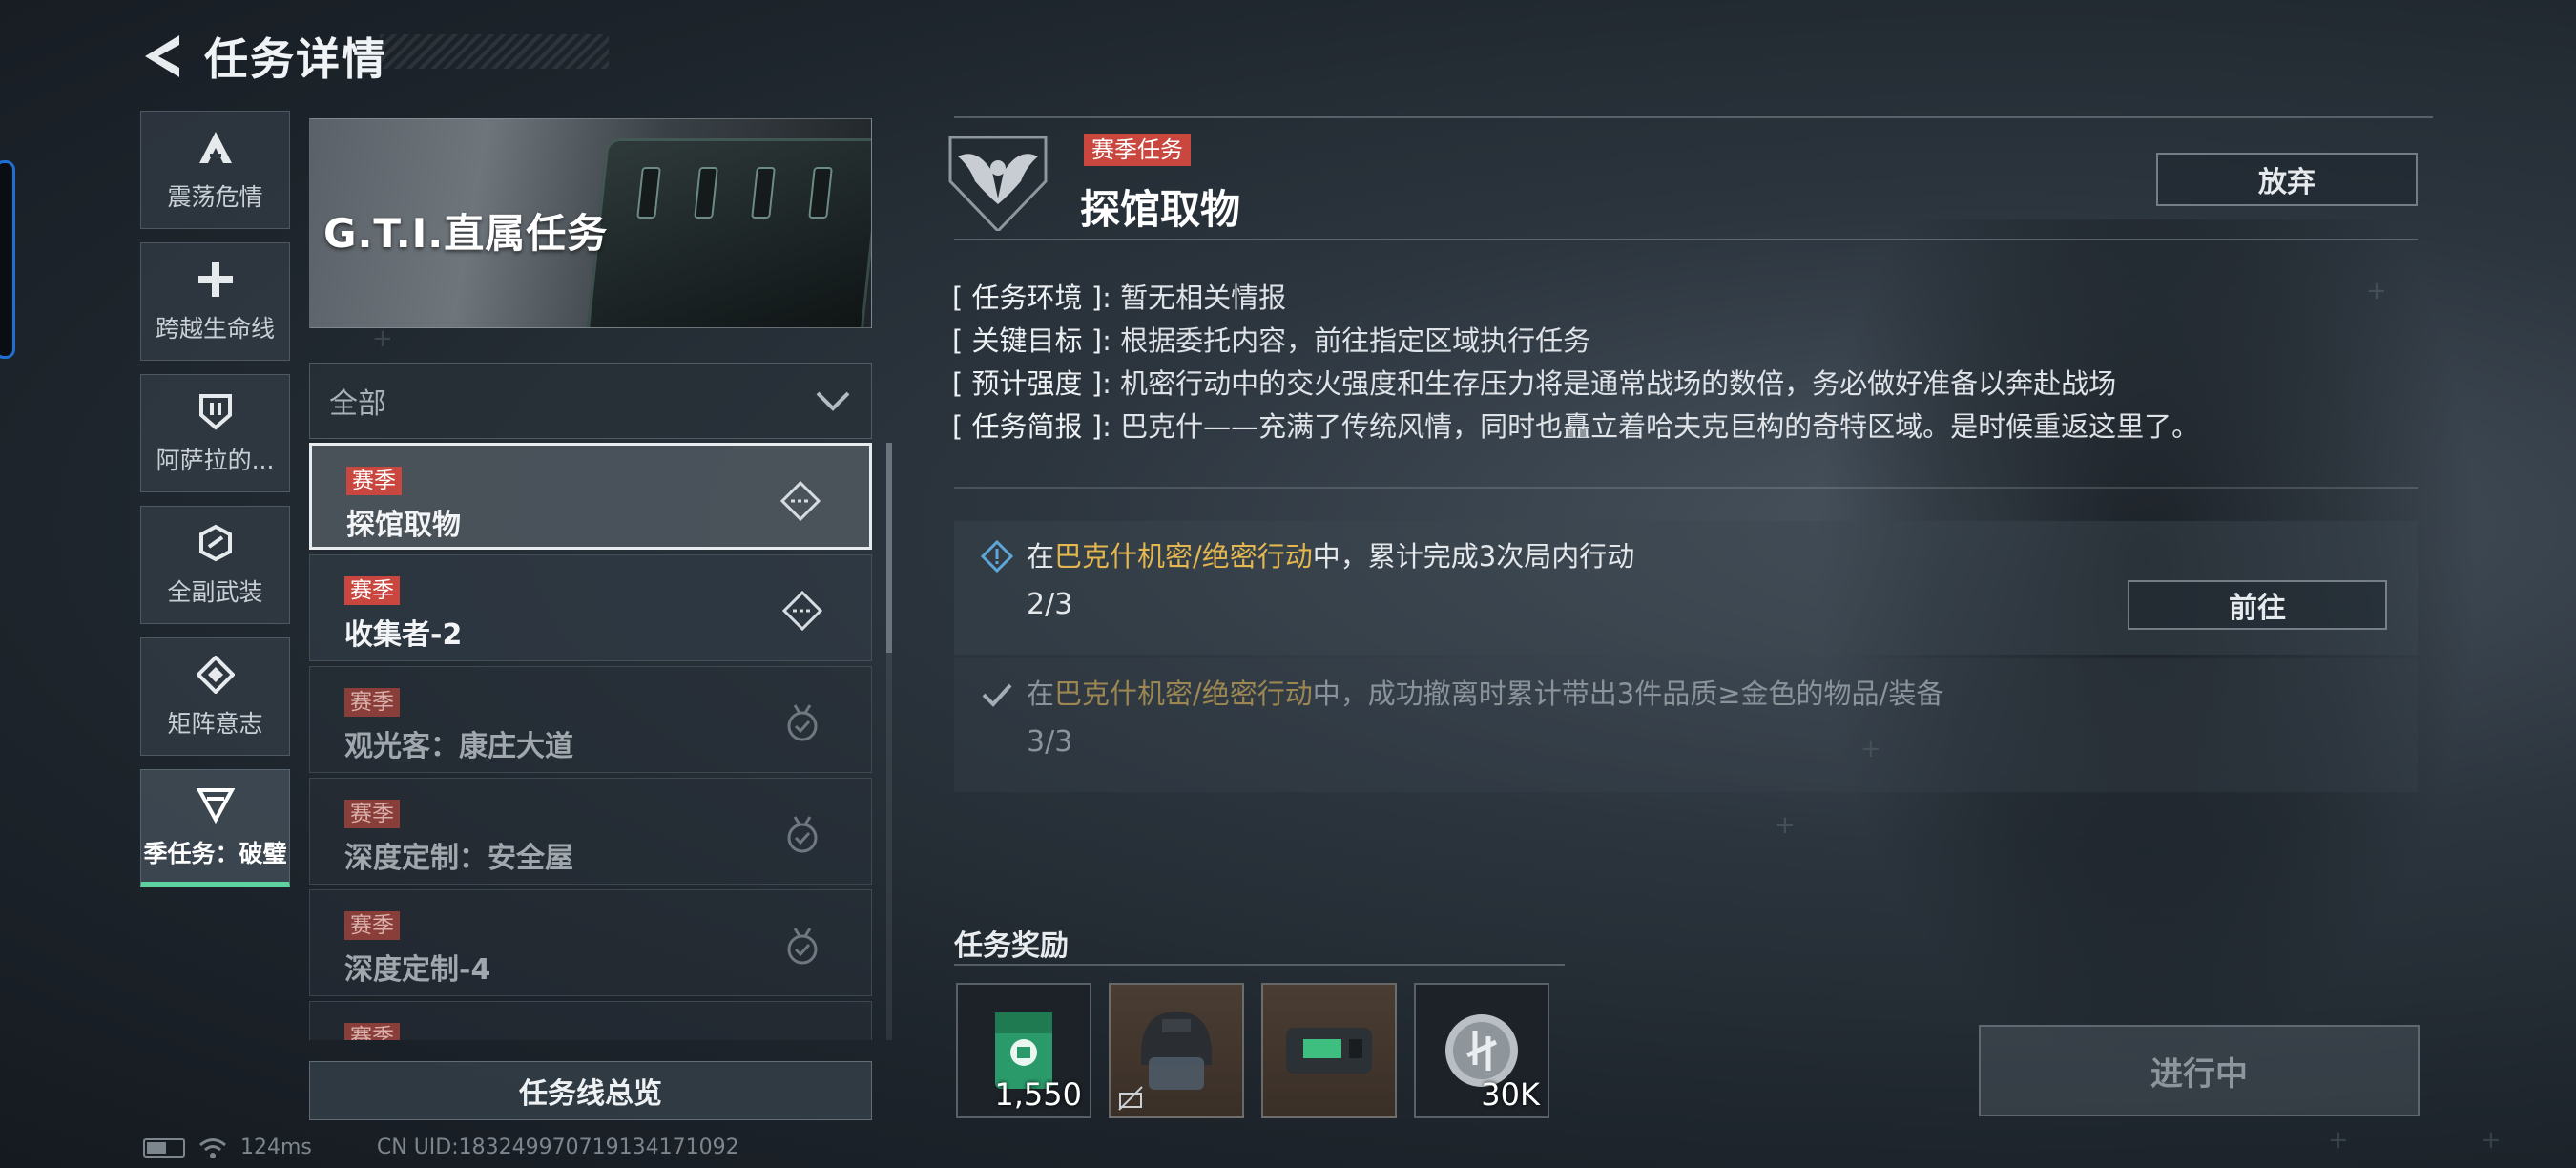  What do you see at coordinates (2257, 605) in the screenshot?
I see `goto-button: 前往` at bounding box center [2257, 605].